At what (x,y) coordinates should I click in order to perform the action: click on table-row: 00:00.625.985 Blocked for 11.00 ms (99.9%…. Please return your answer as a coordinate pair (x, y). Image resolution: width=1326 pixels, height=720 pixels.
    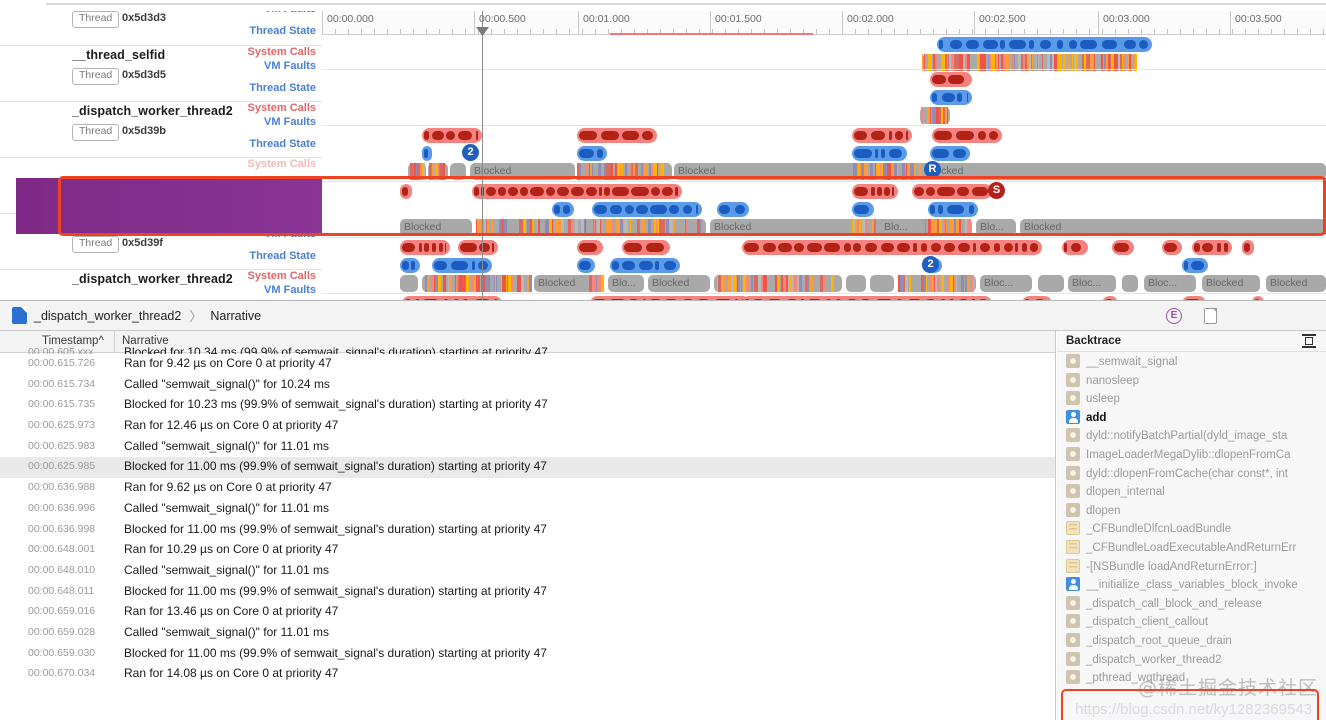
    Looking at the image, I should click on (527, 468).